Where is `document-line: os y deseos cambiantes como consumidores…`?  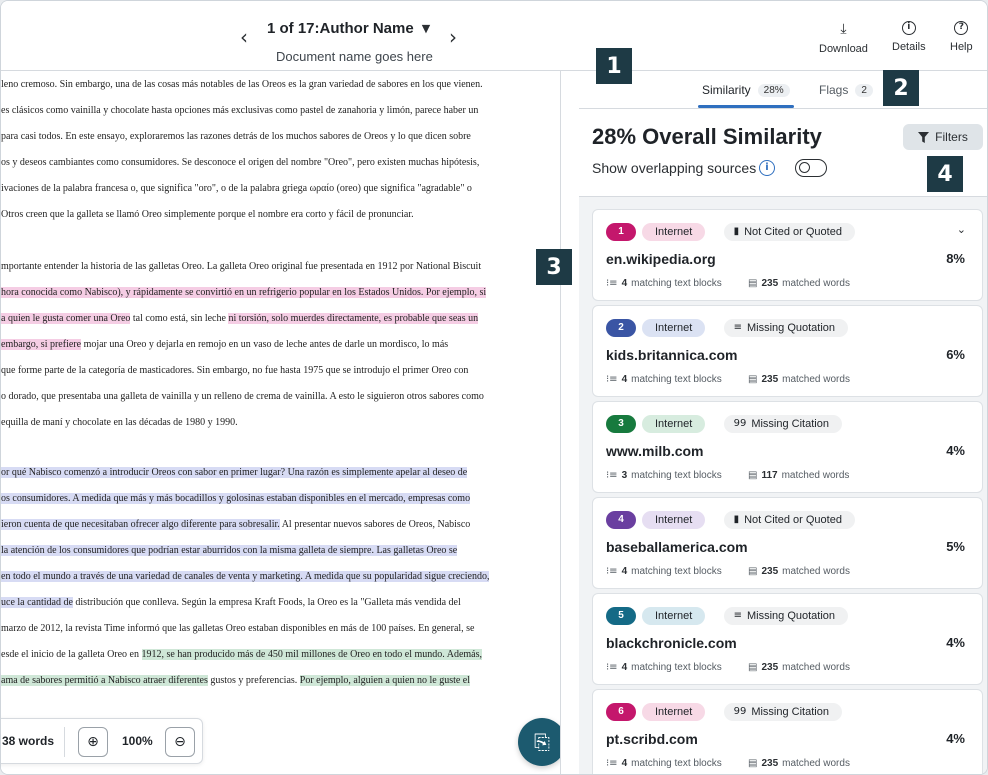 document-line: os y deseos cambiantes como consumidores… is located at coordinates (242, 163).